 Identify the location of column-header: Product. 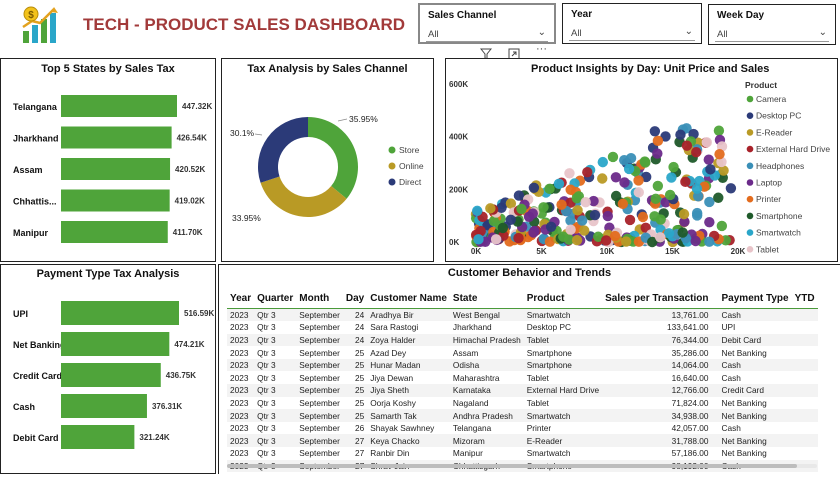
(563, 301).